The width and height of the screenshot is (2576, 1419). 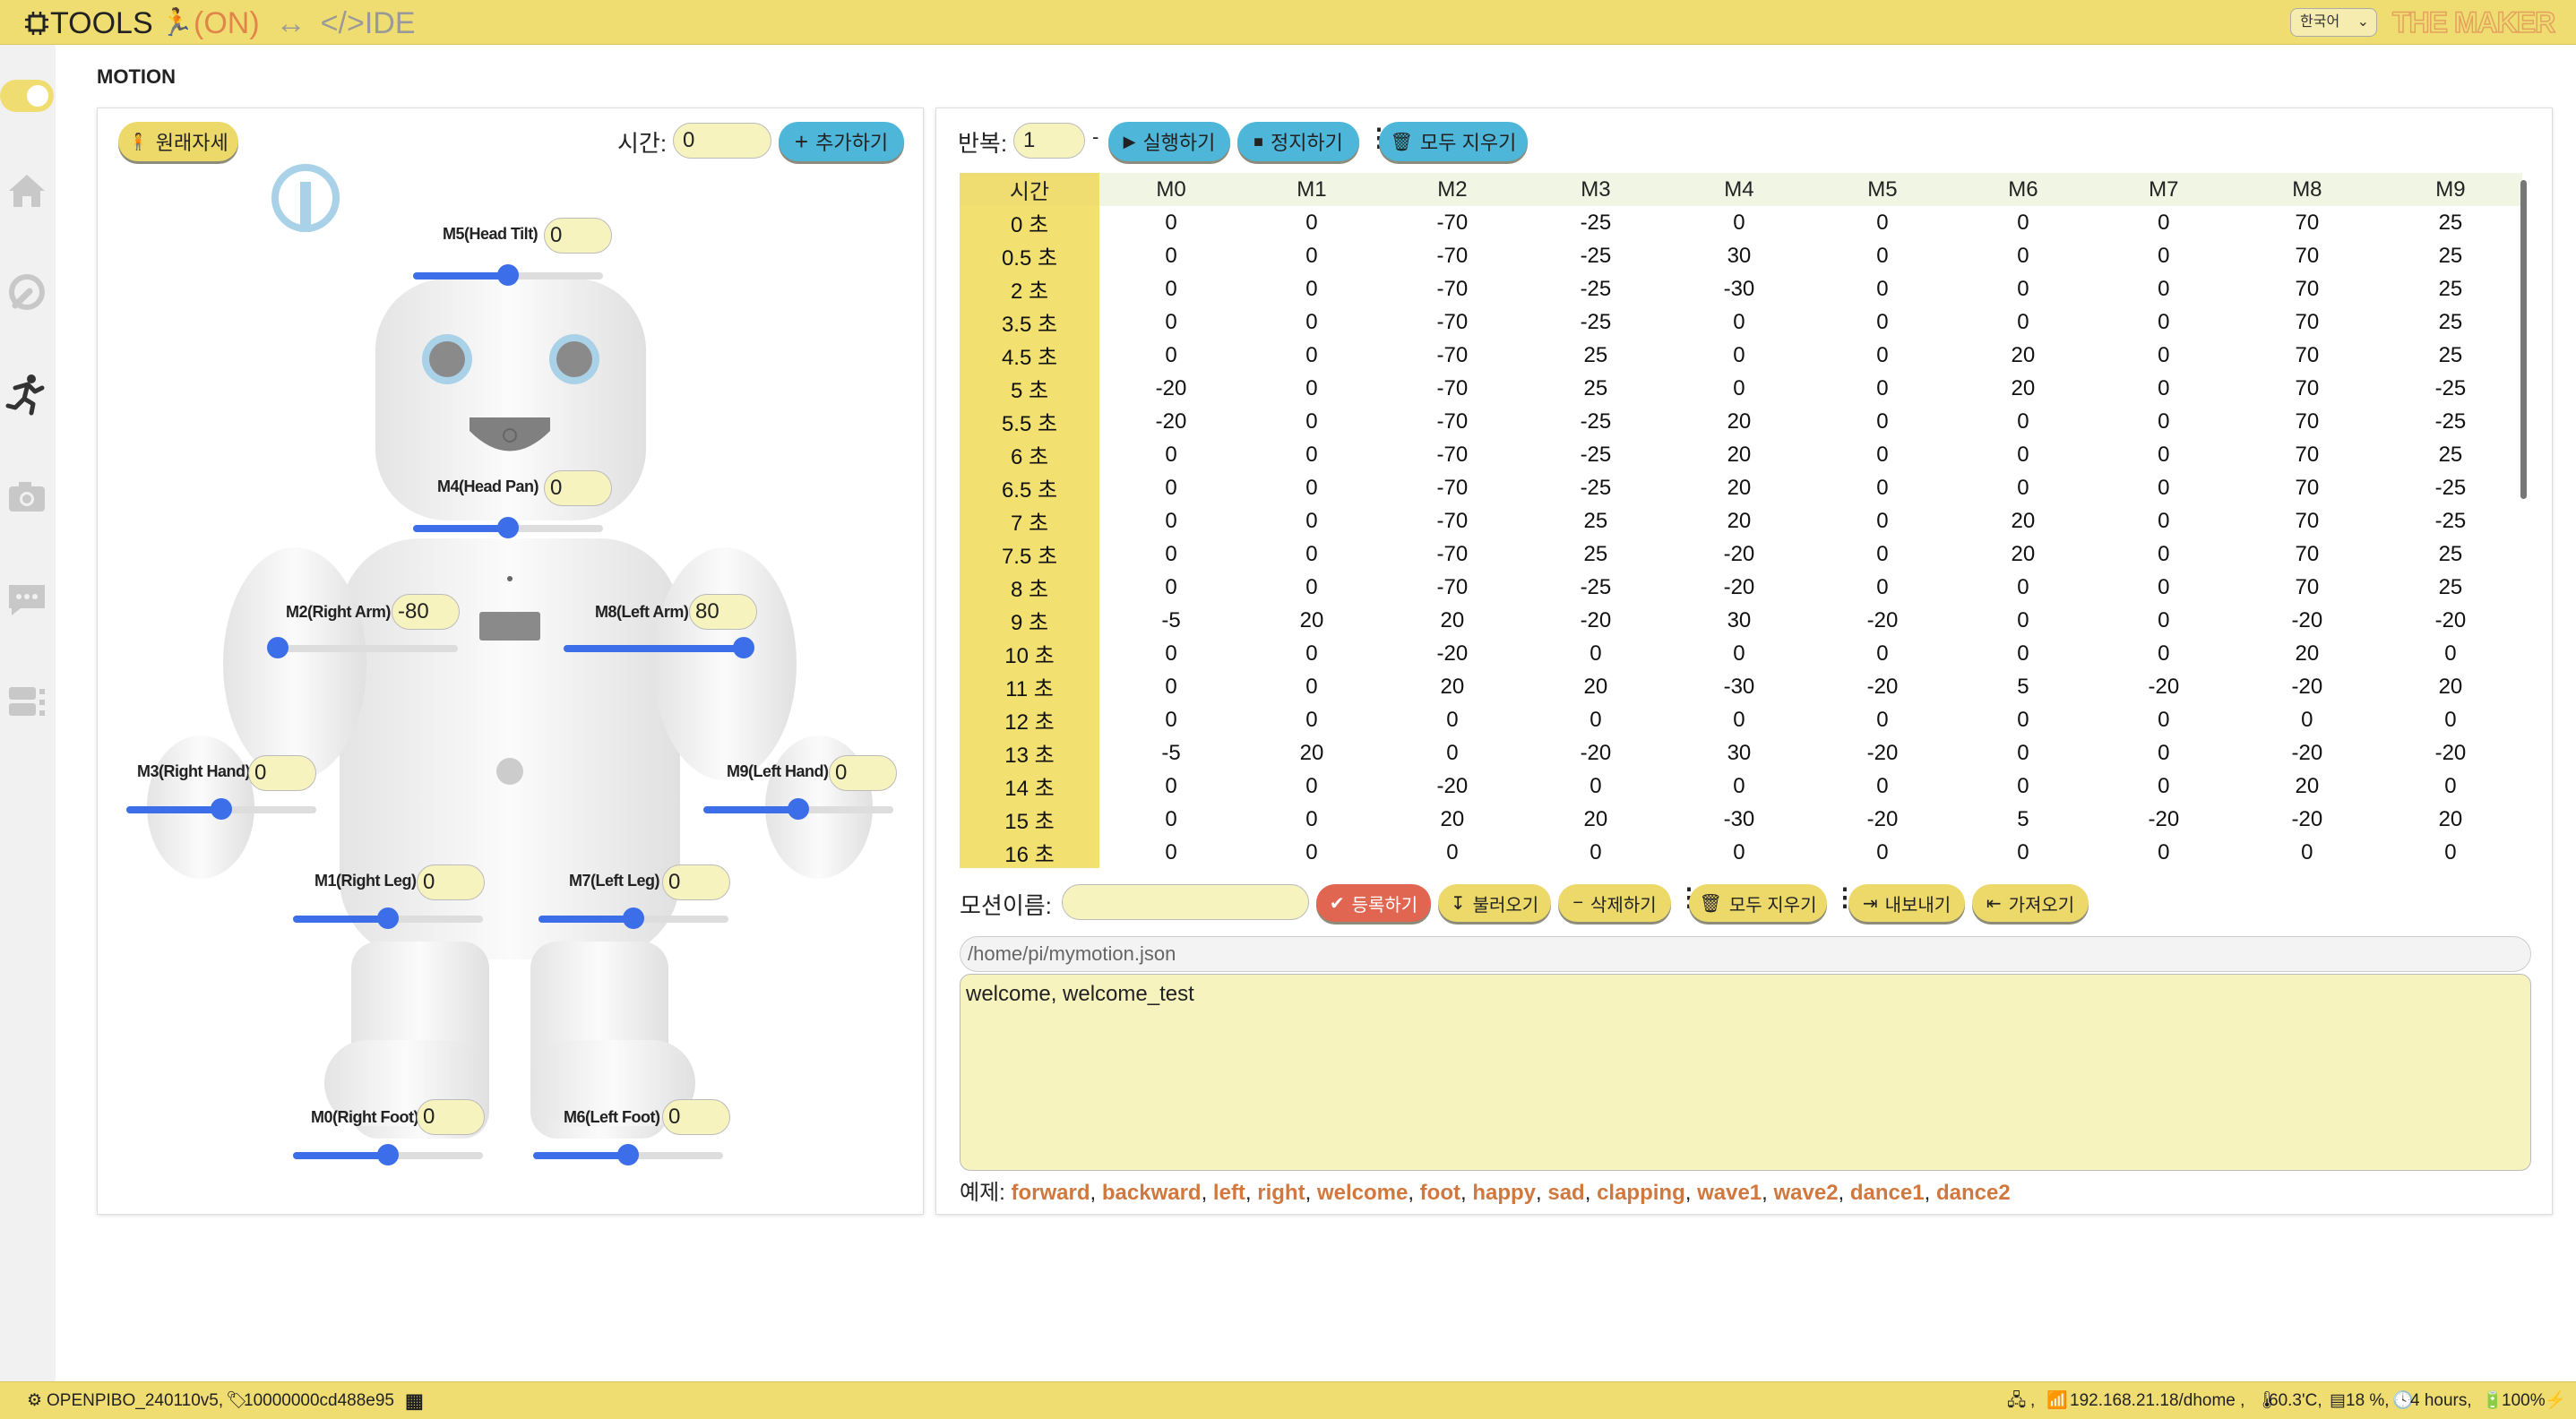 I want to click on m0-slider, so click(x=388, y=1154).